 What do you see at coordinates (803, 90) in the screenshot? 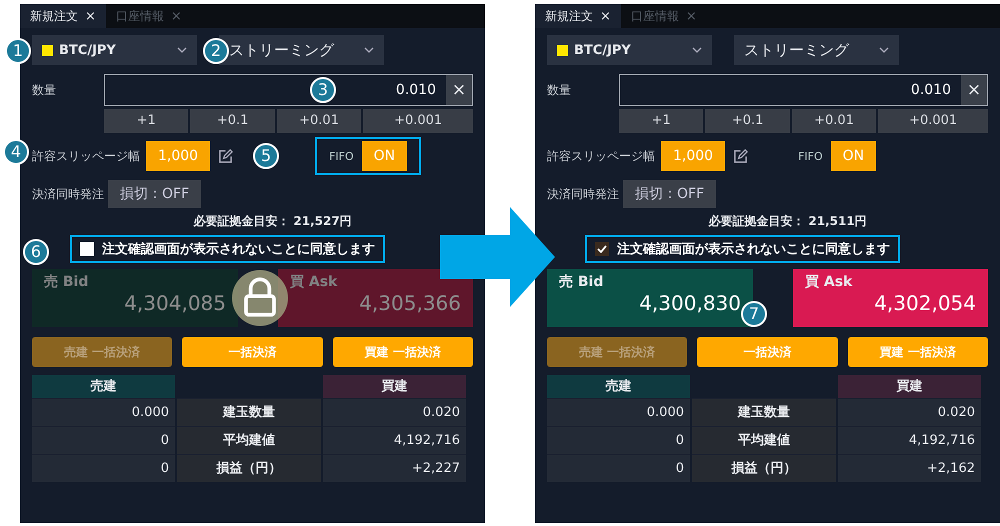
I see `quantity-field: 0.010 ×` at bounding box center [803, 90].